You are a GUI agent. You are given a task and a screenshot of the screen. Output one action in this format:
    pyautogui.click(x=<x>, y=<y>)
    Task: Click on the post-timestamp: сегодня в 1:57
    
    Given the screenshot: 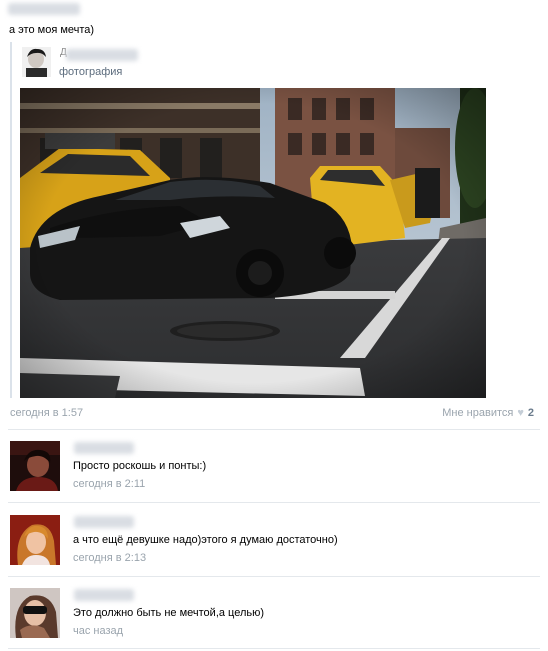 What is the action you would take?
    pyautogui.click(x=46, y=413)
    